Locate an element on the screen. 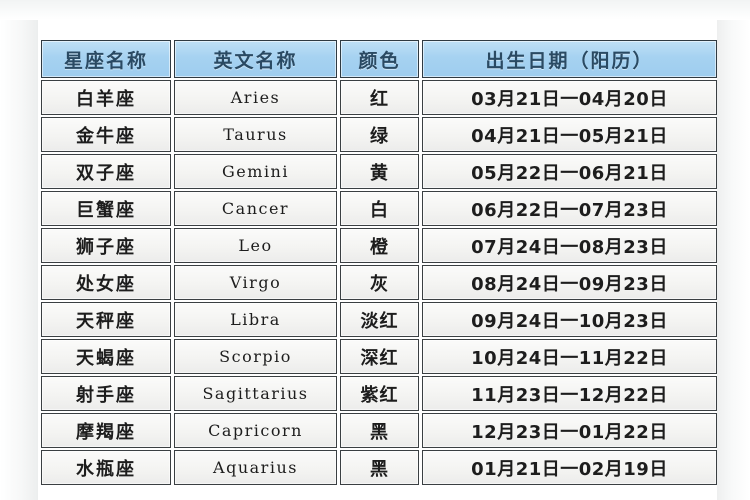  cell-name: 水瓶座 is located at coordinates (106, 467).